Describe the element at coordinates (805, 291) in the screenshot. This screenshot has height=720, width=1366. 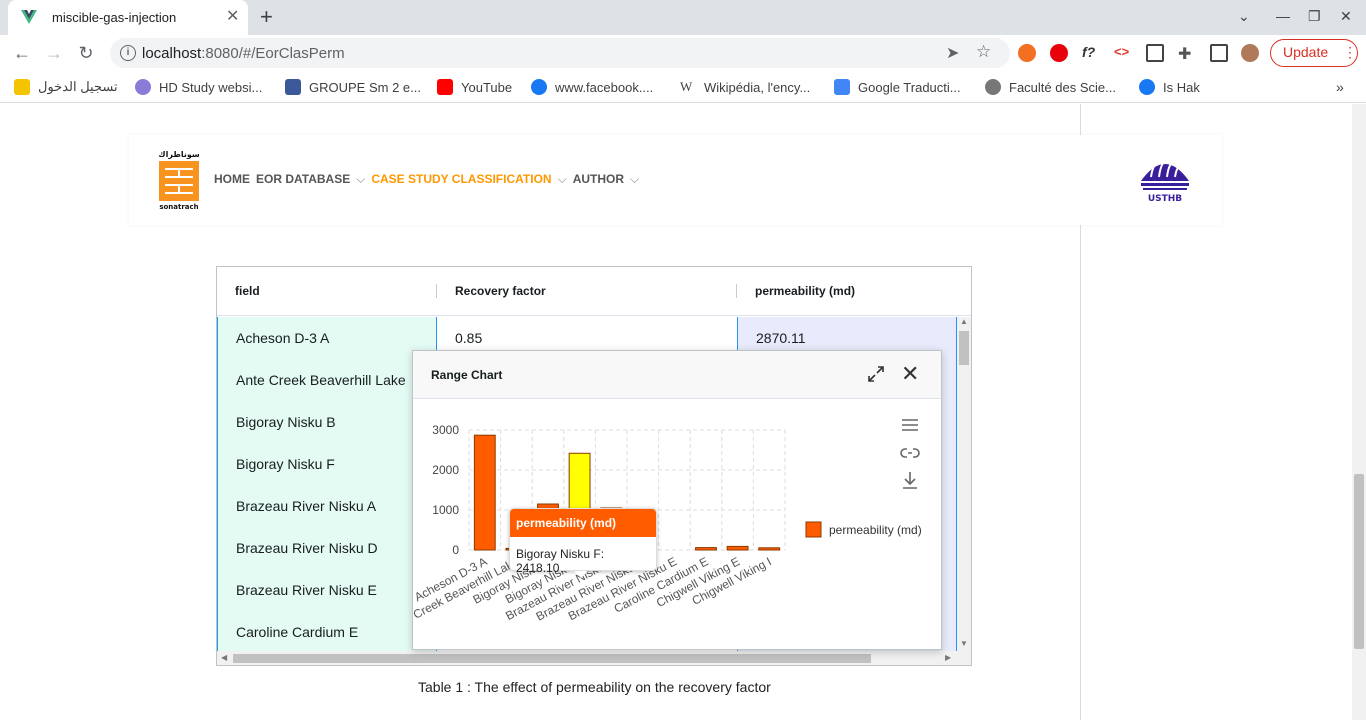
I see `column-header-permeability: permeability (md)` at that location.